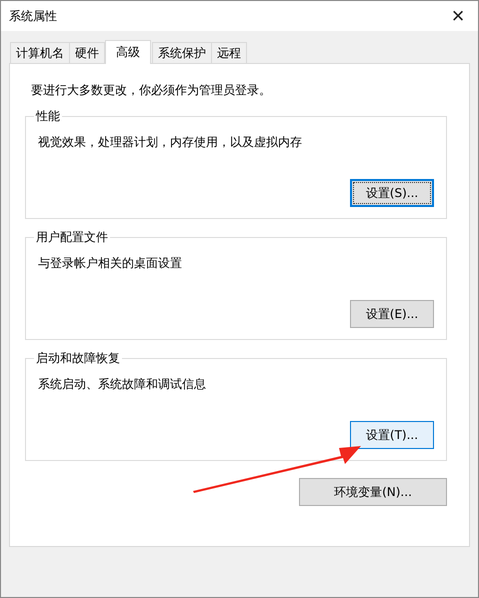  What do you see at coordinates (229, 52) in the screenshot?
I see `tab: 远程` at bounding box center [229, 52].